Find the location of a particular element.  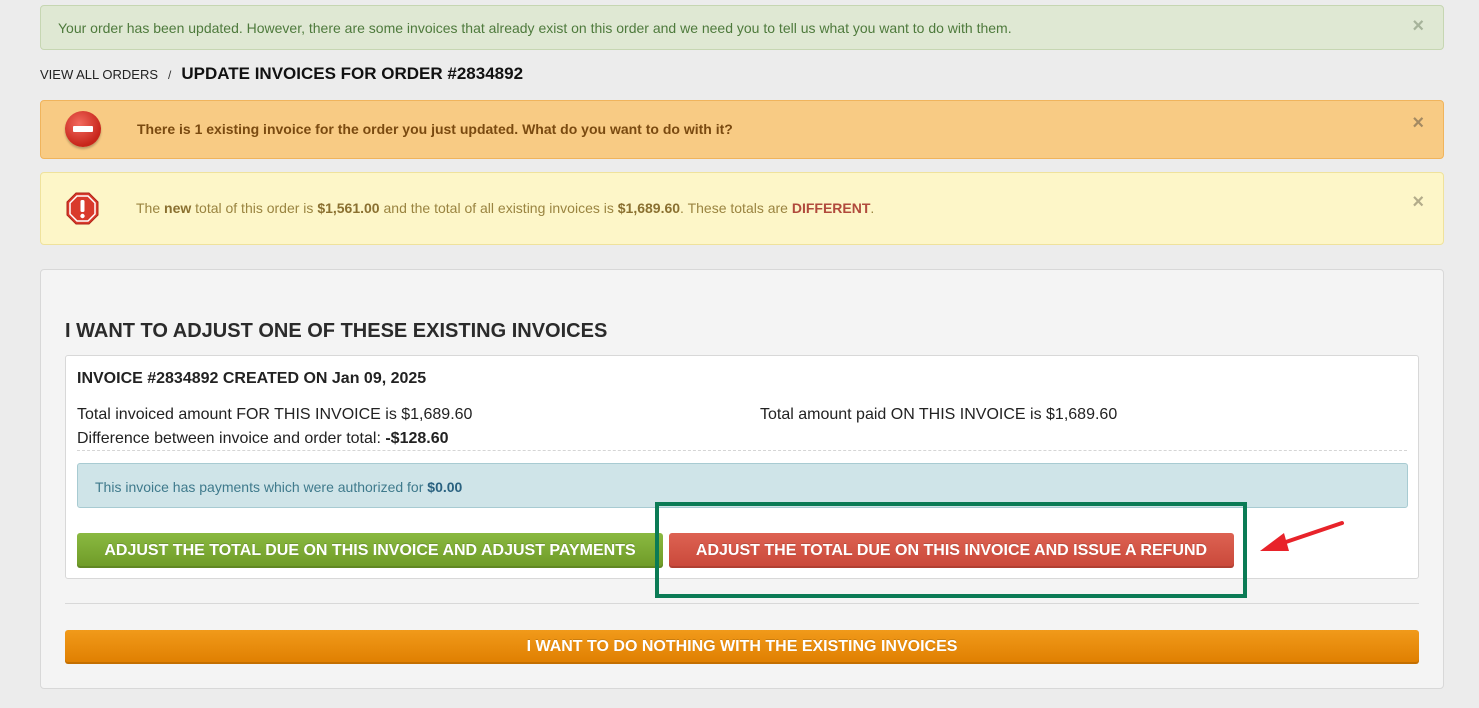

red-arrow-icon is located at coordinates (1302, 536).